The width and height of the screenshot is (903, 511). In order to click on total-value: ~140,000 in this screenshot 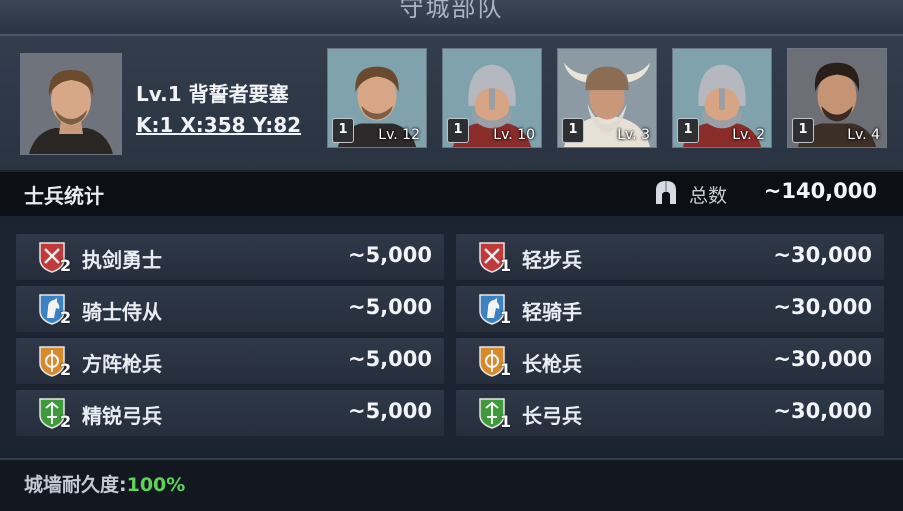, I will do `click(820, 191)`.